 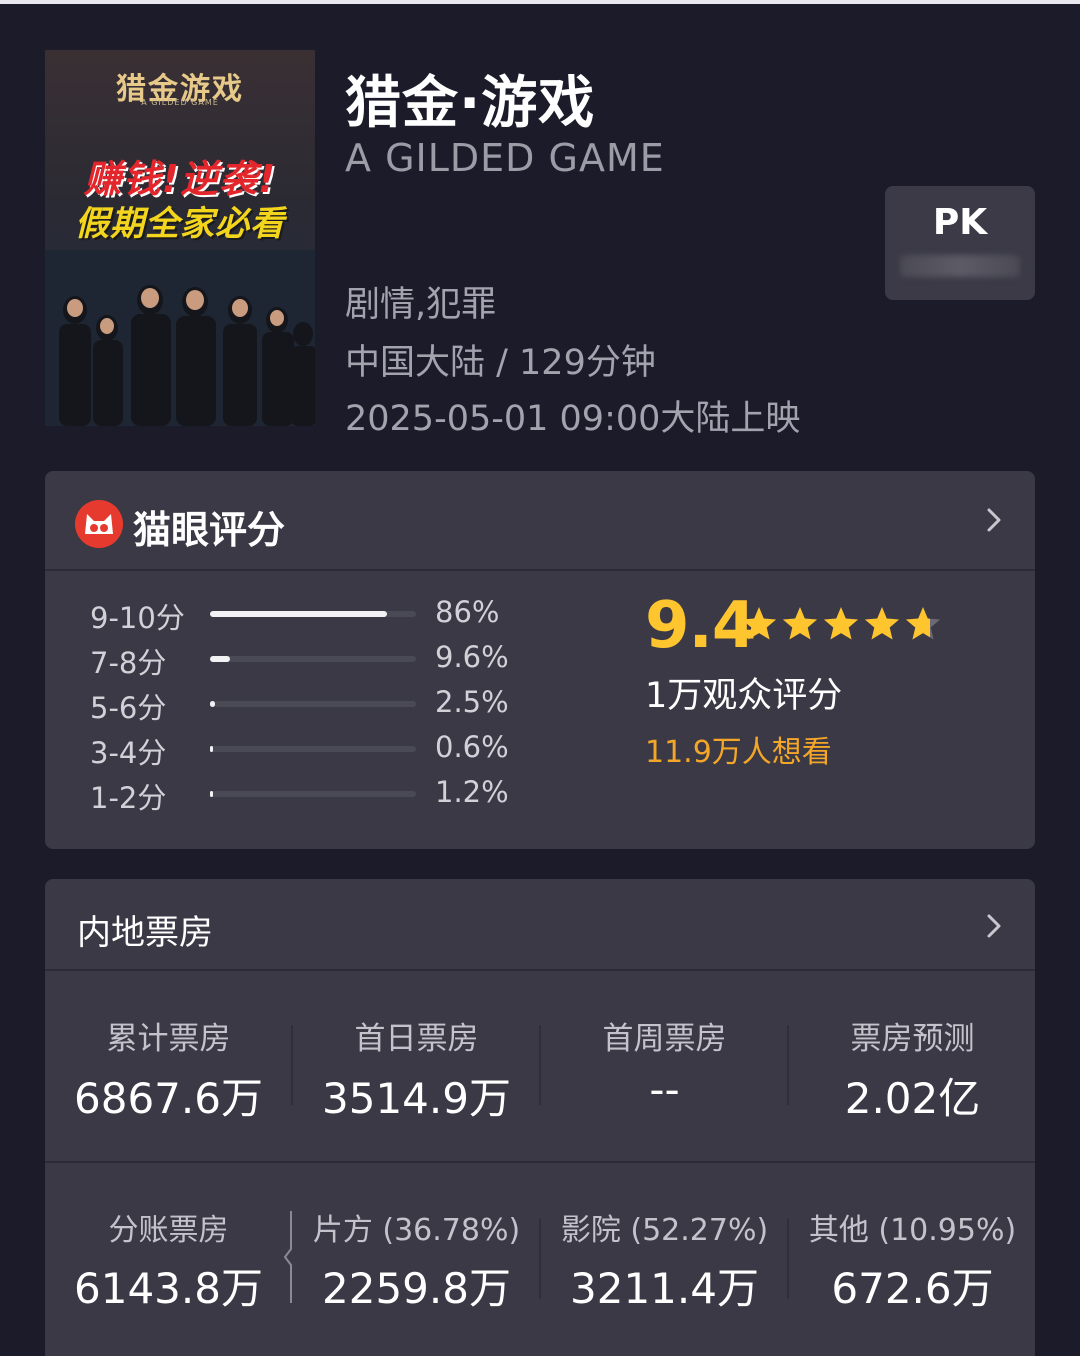 I want to click on movie-title: 猎金·游戏, so click(x=470, y=103).